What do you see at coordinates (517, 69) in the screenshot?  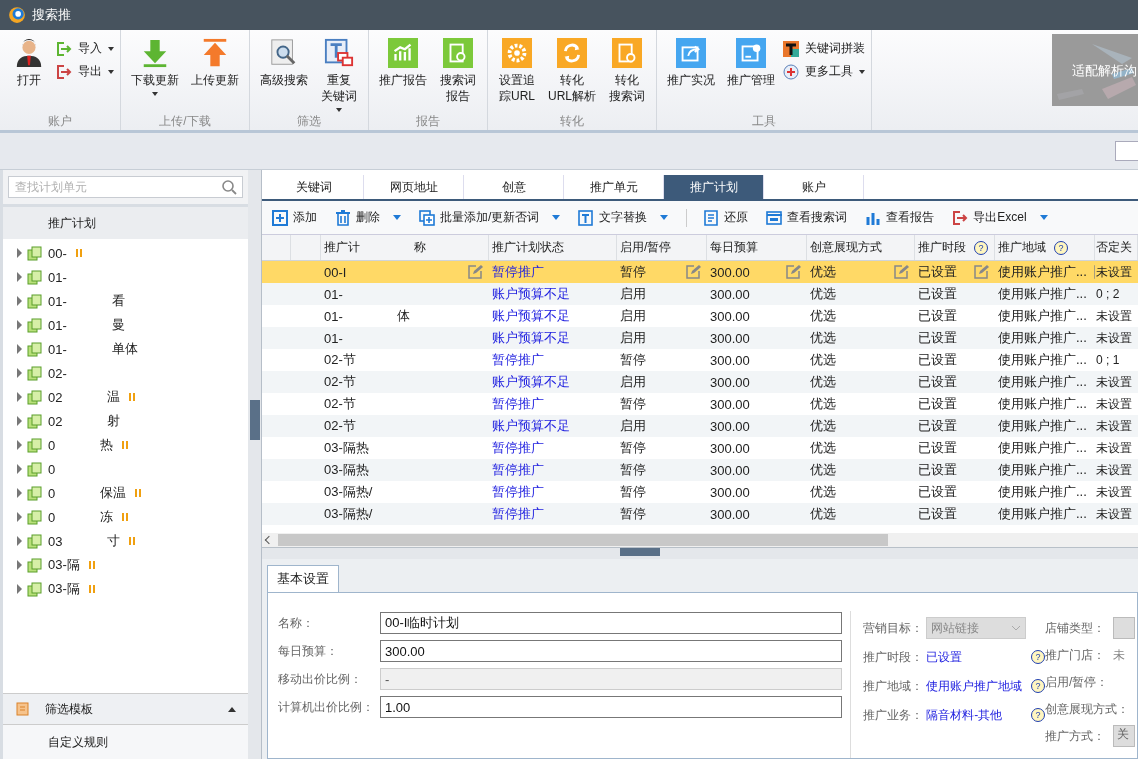 I see `ribbon-button: 设置追 踪URL` at bounding box center [517, 69].